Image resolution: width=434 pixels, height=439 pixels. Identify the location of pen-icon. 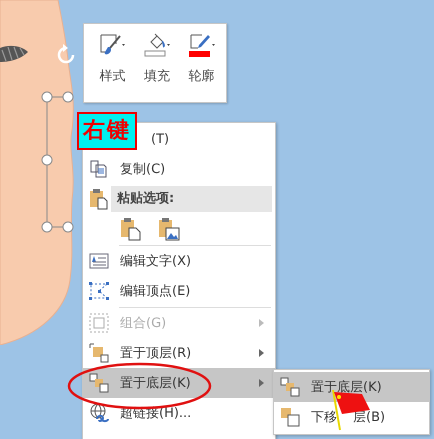
(202, 45).